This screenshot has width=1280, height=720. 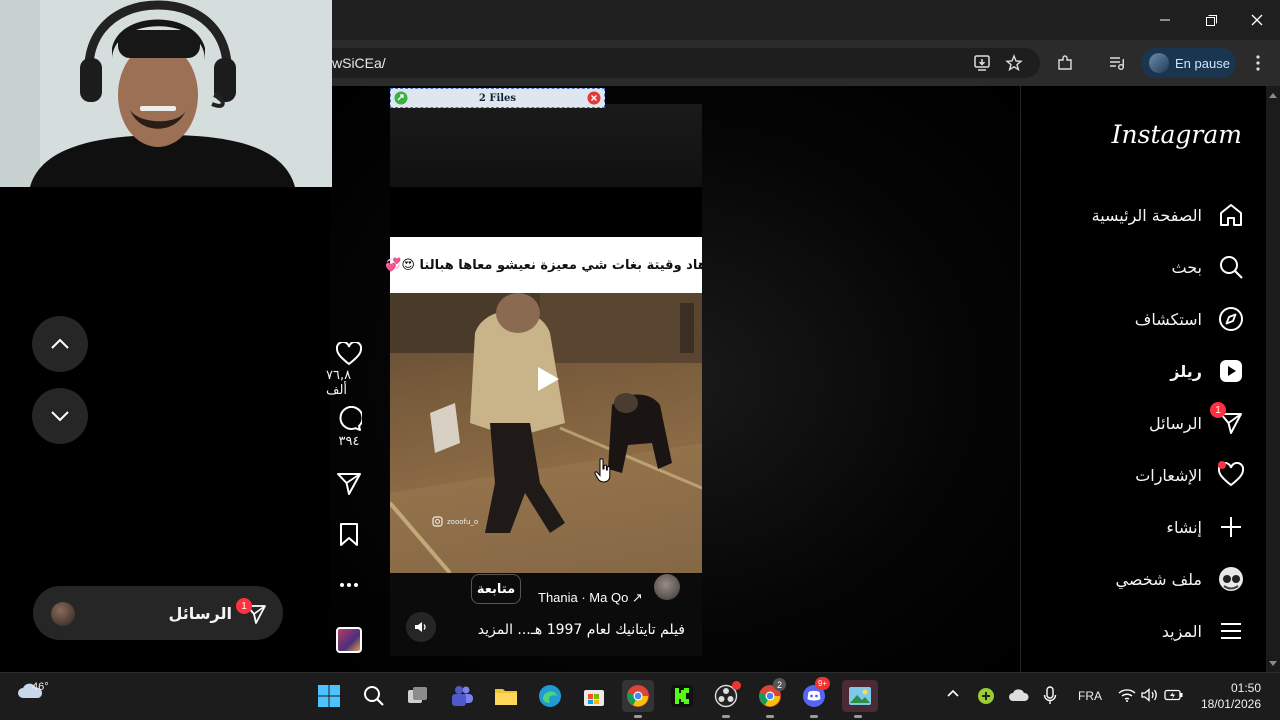 What do you see at coordinates (1227, 704) in the screenshot?
I see `clock-date: 18/01/2026` at bounding box center [1227, 704].